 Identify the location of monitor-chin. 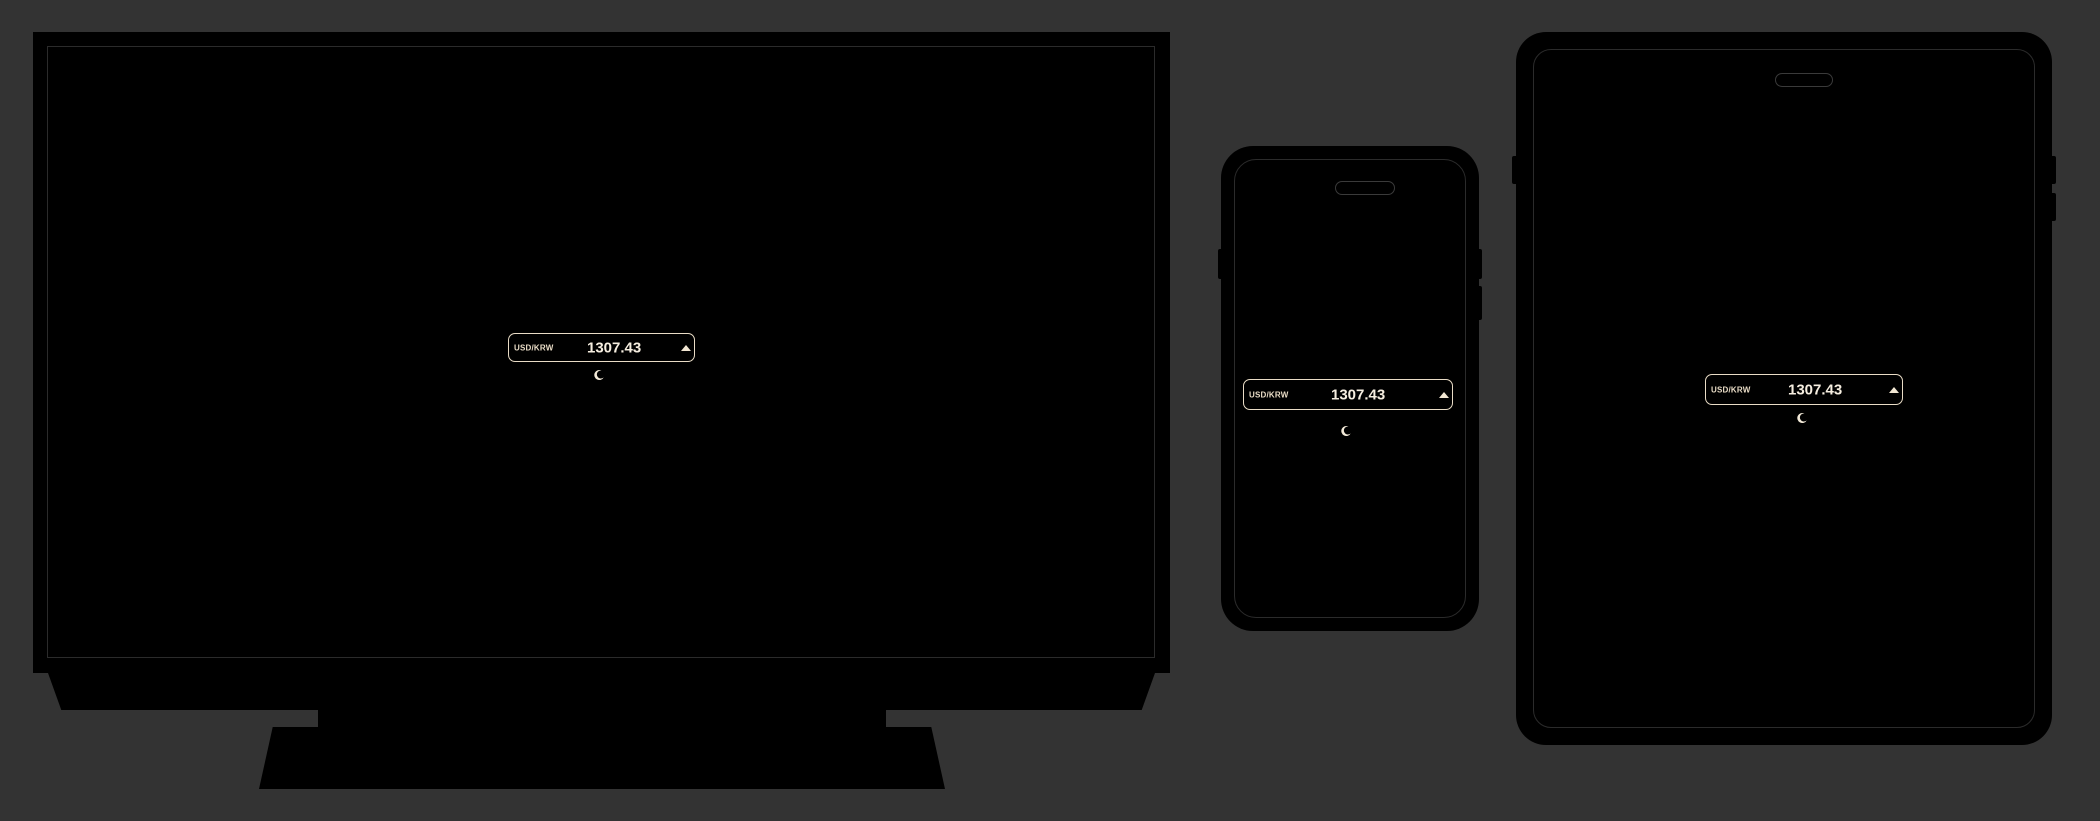
(601, 691).